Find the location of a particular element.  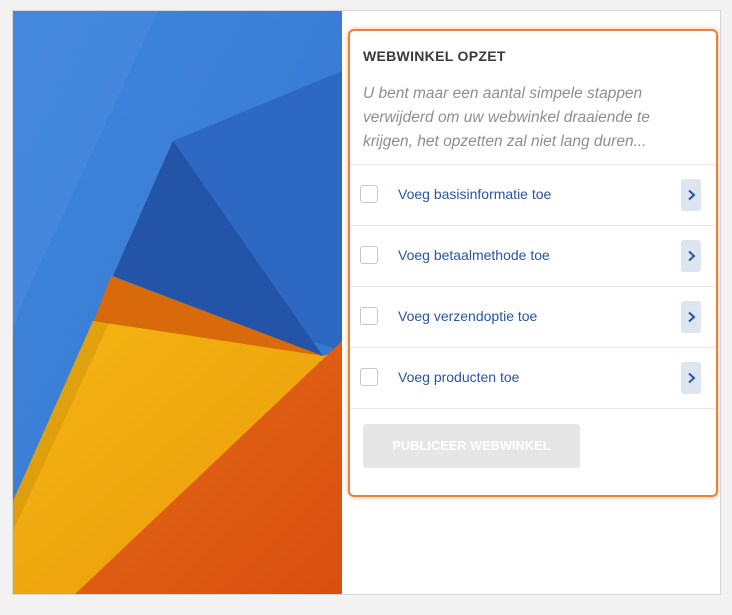

step-label: Voeg producten toe is located at coordinates (458, 377).